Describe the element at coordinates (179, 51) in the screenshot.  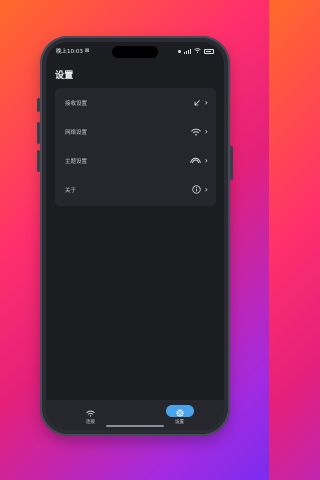
I see `notification-dot-icon` at that location.